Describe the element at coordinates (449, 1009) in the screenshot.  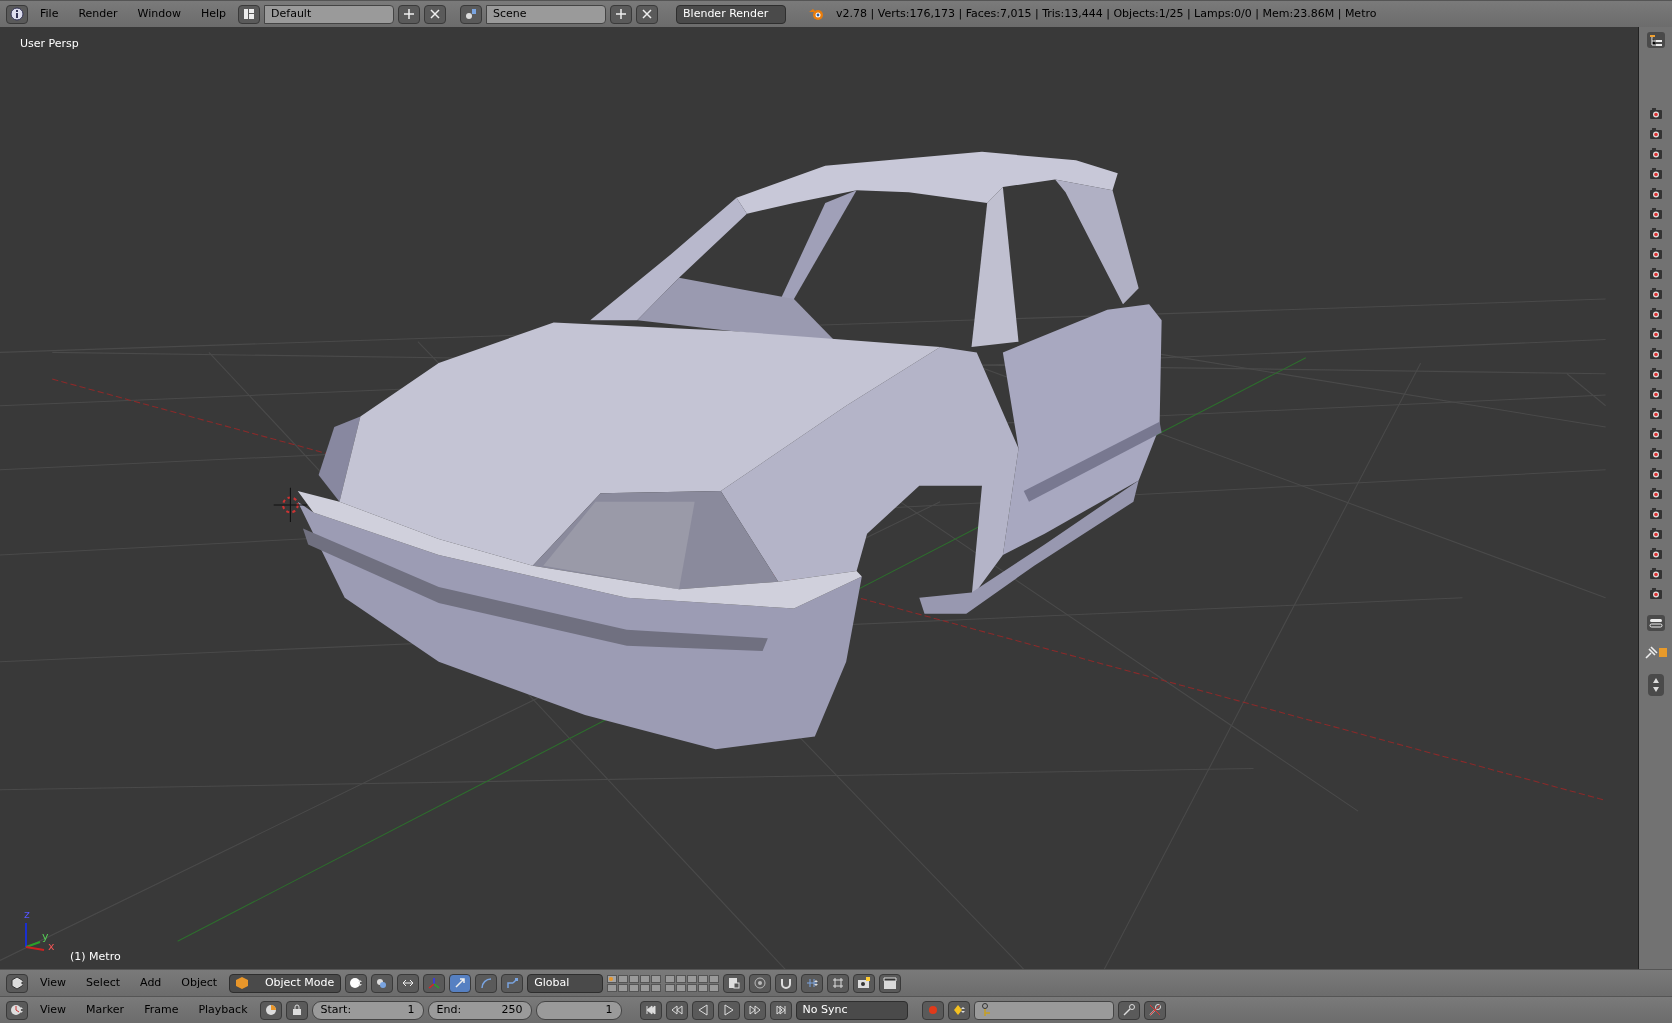
I see `field-label: End:` at that location.